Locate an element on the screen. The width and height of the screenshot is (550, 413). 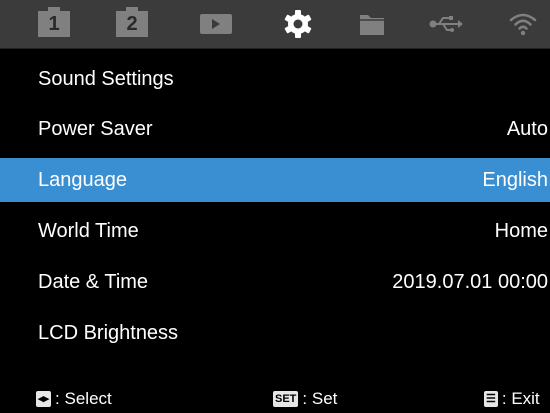
tab-2-number: 2 is located at coordinates (132, 24).